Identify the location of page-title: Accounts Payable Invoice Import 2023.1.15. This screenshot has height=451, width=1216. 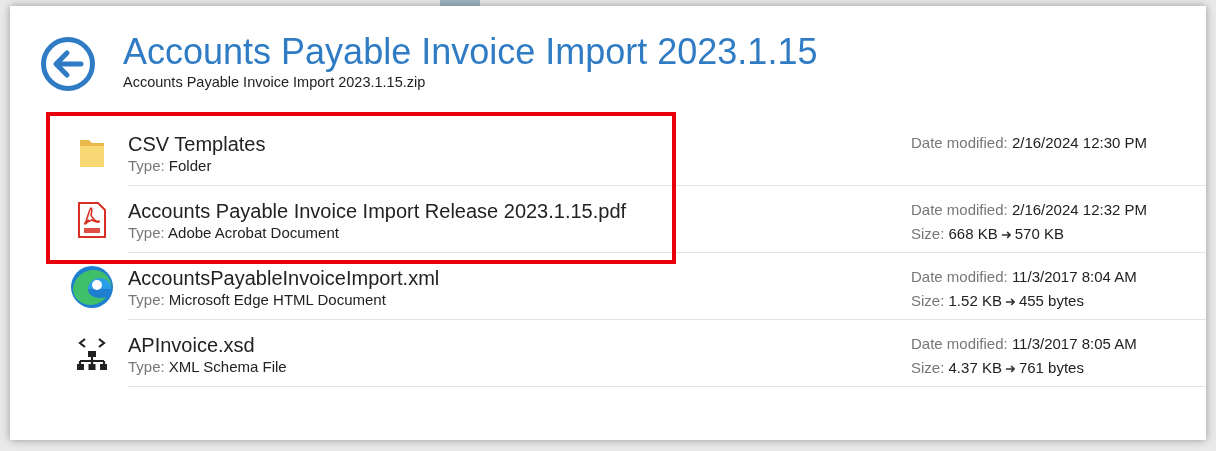
(470, 52).